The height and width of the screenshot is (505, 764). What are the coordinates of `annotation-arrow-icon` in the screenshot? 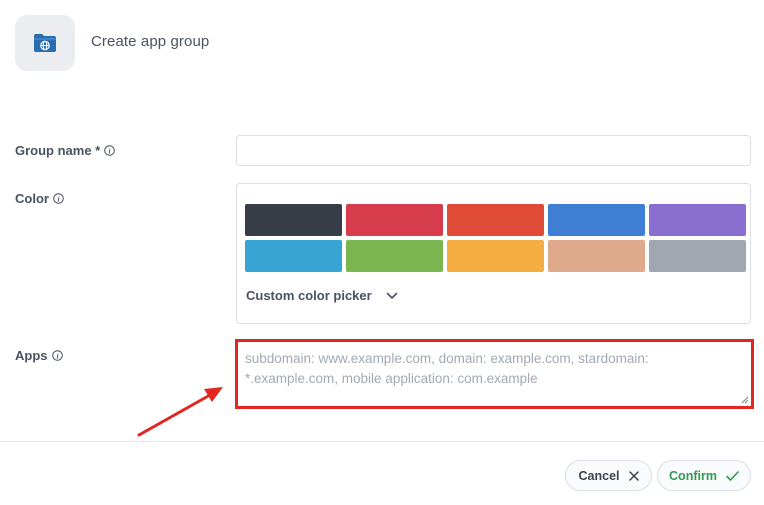 It's located at (180, 412).